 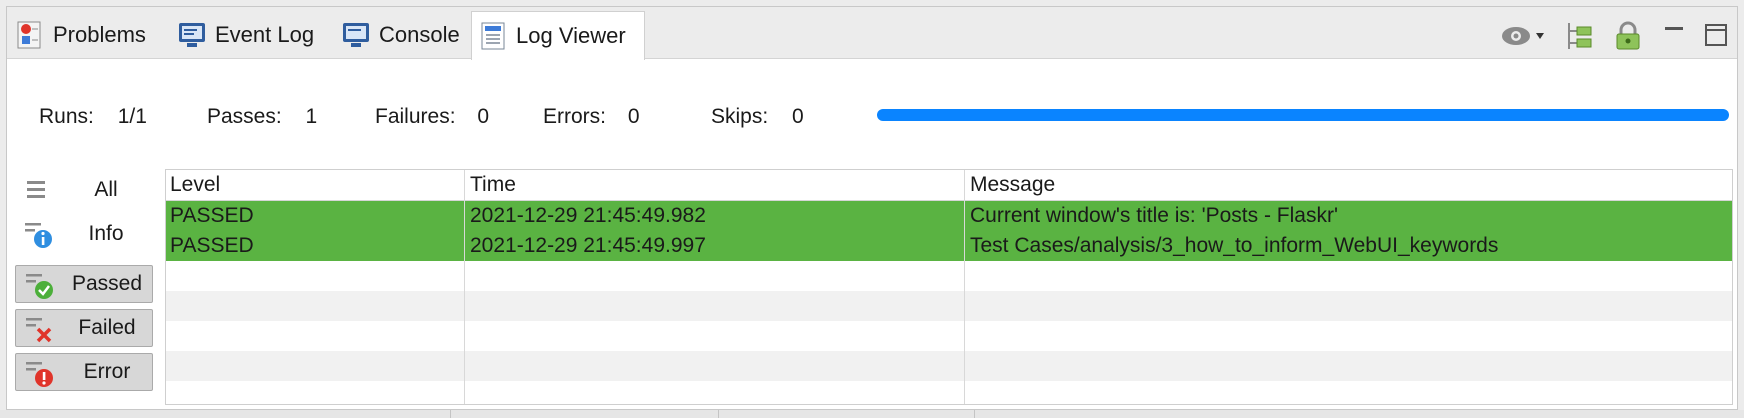 I want to click on tab-label: Event Log, so click(x=265, y=34).